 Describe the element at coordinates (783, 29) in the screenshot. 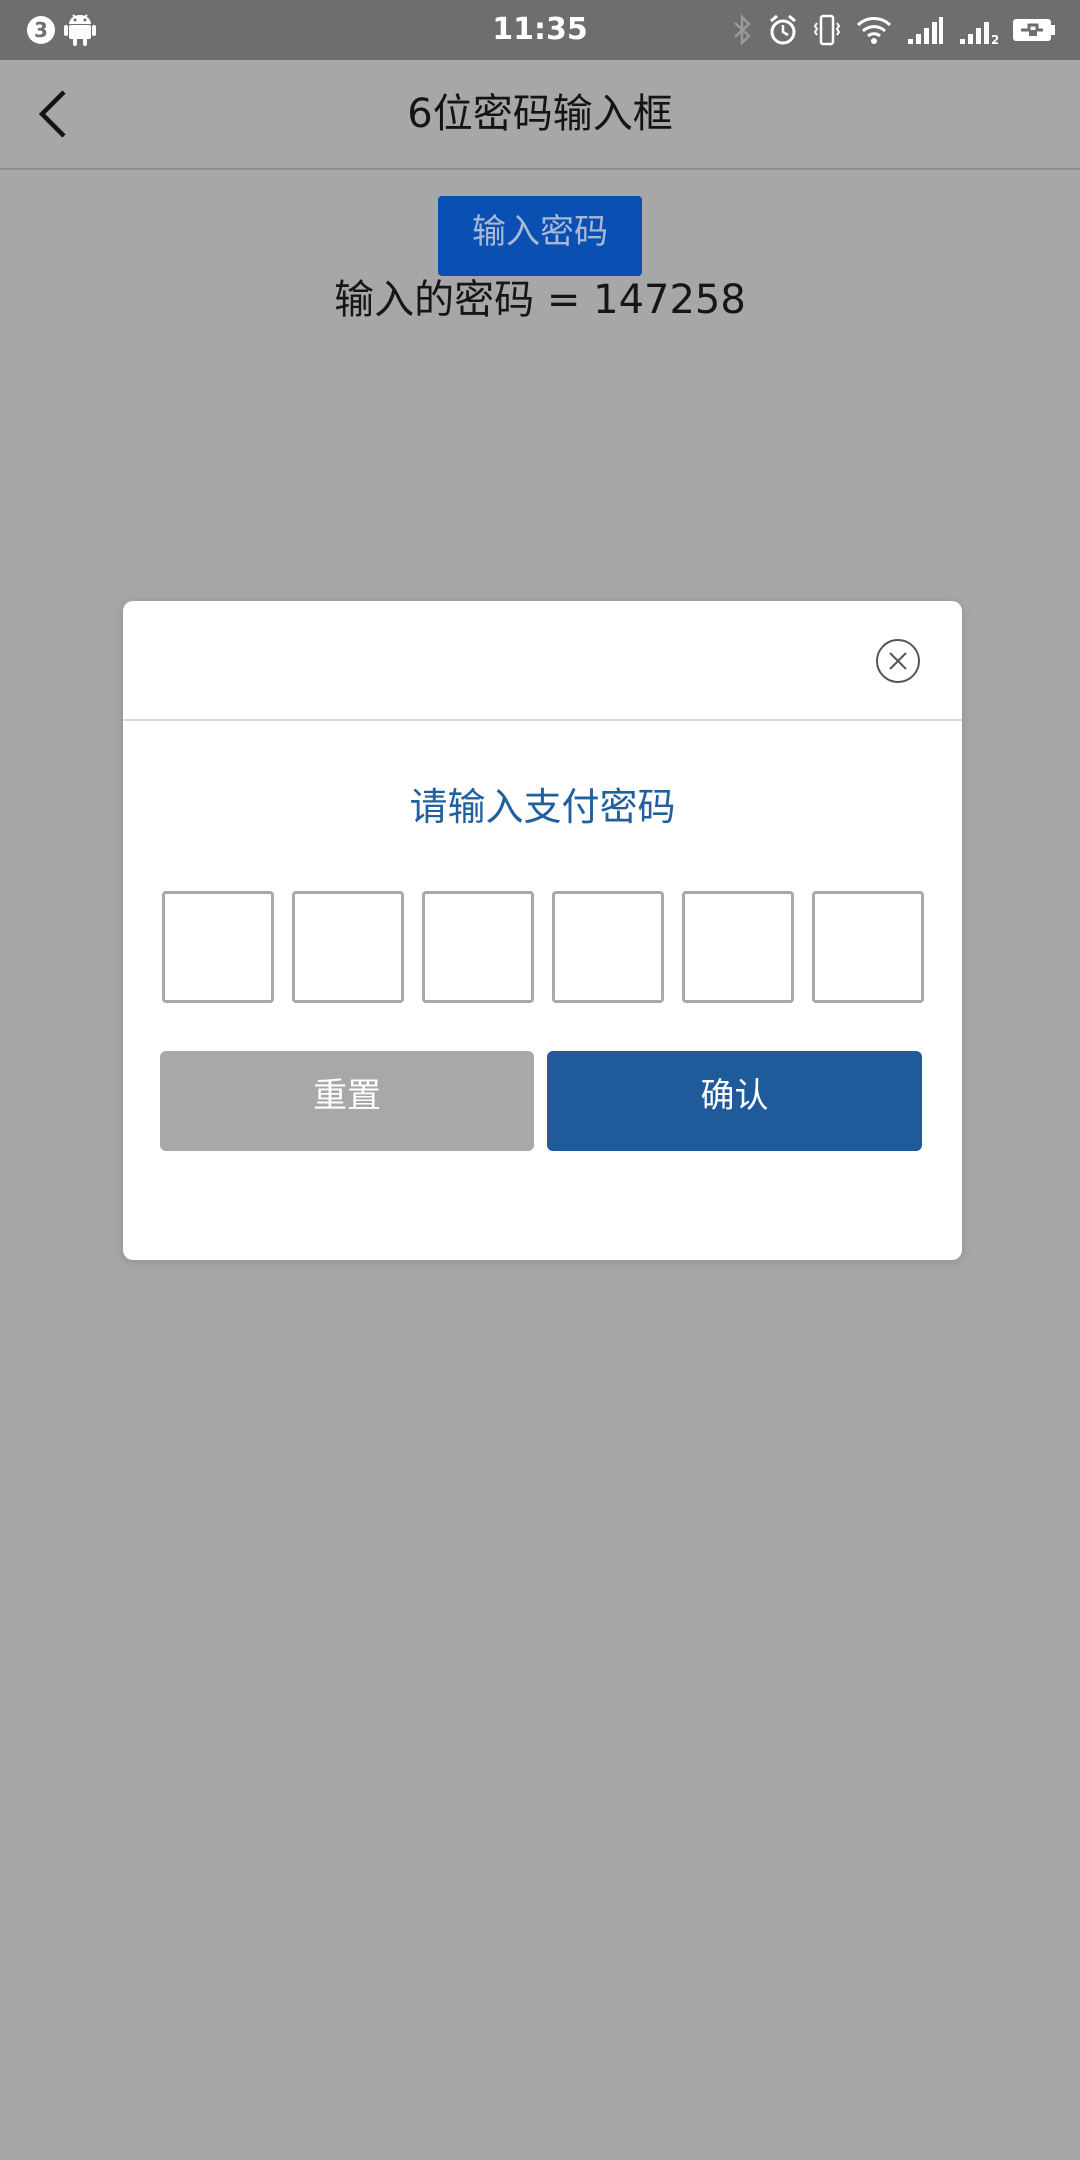

I see `alarm-icon` at that location.